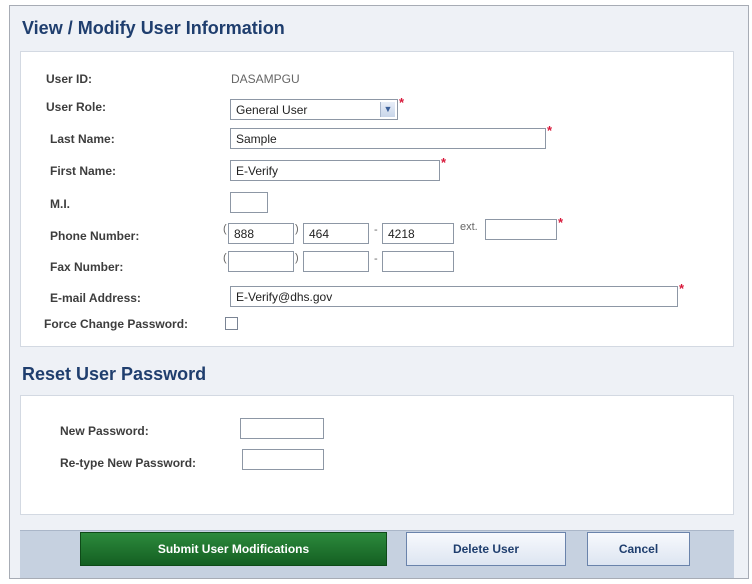 This screenshot has width=752, height=584. Describe the element at coordinates (336, 261) in the screenshot. I see `fax-prefix-field` at that location.